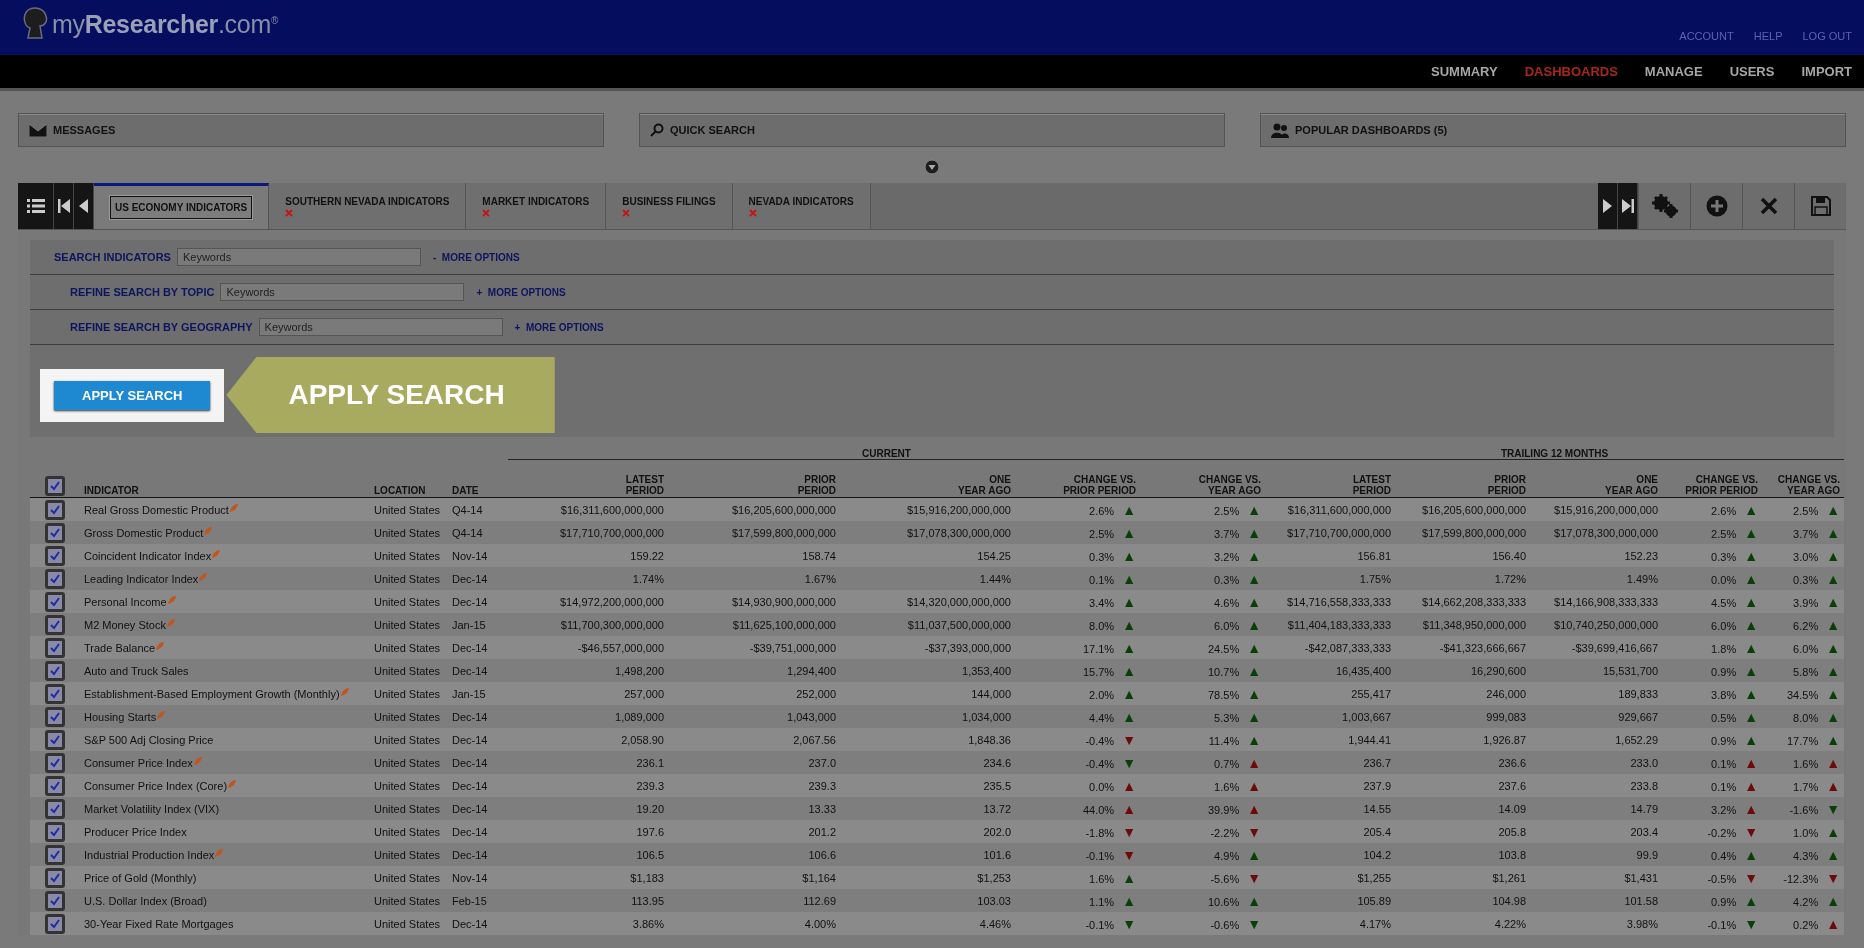  I want to click on apply-search-button: APPLY SEARCH, so click(132, 395).